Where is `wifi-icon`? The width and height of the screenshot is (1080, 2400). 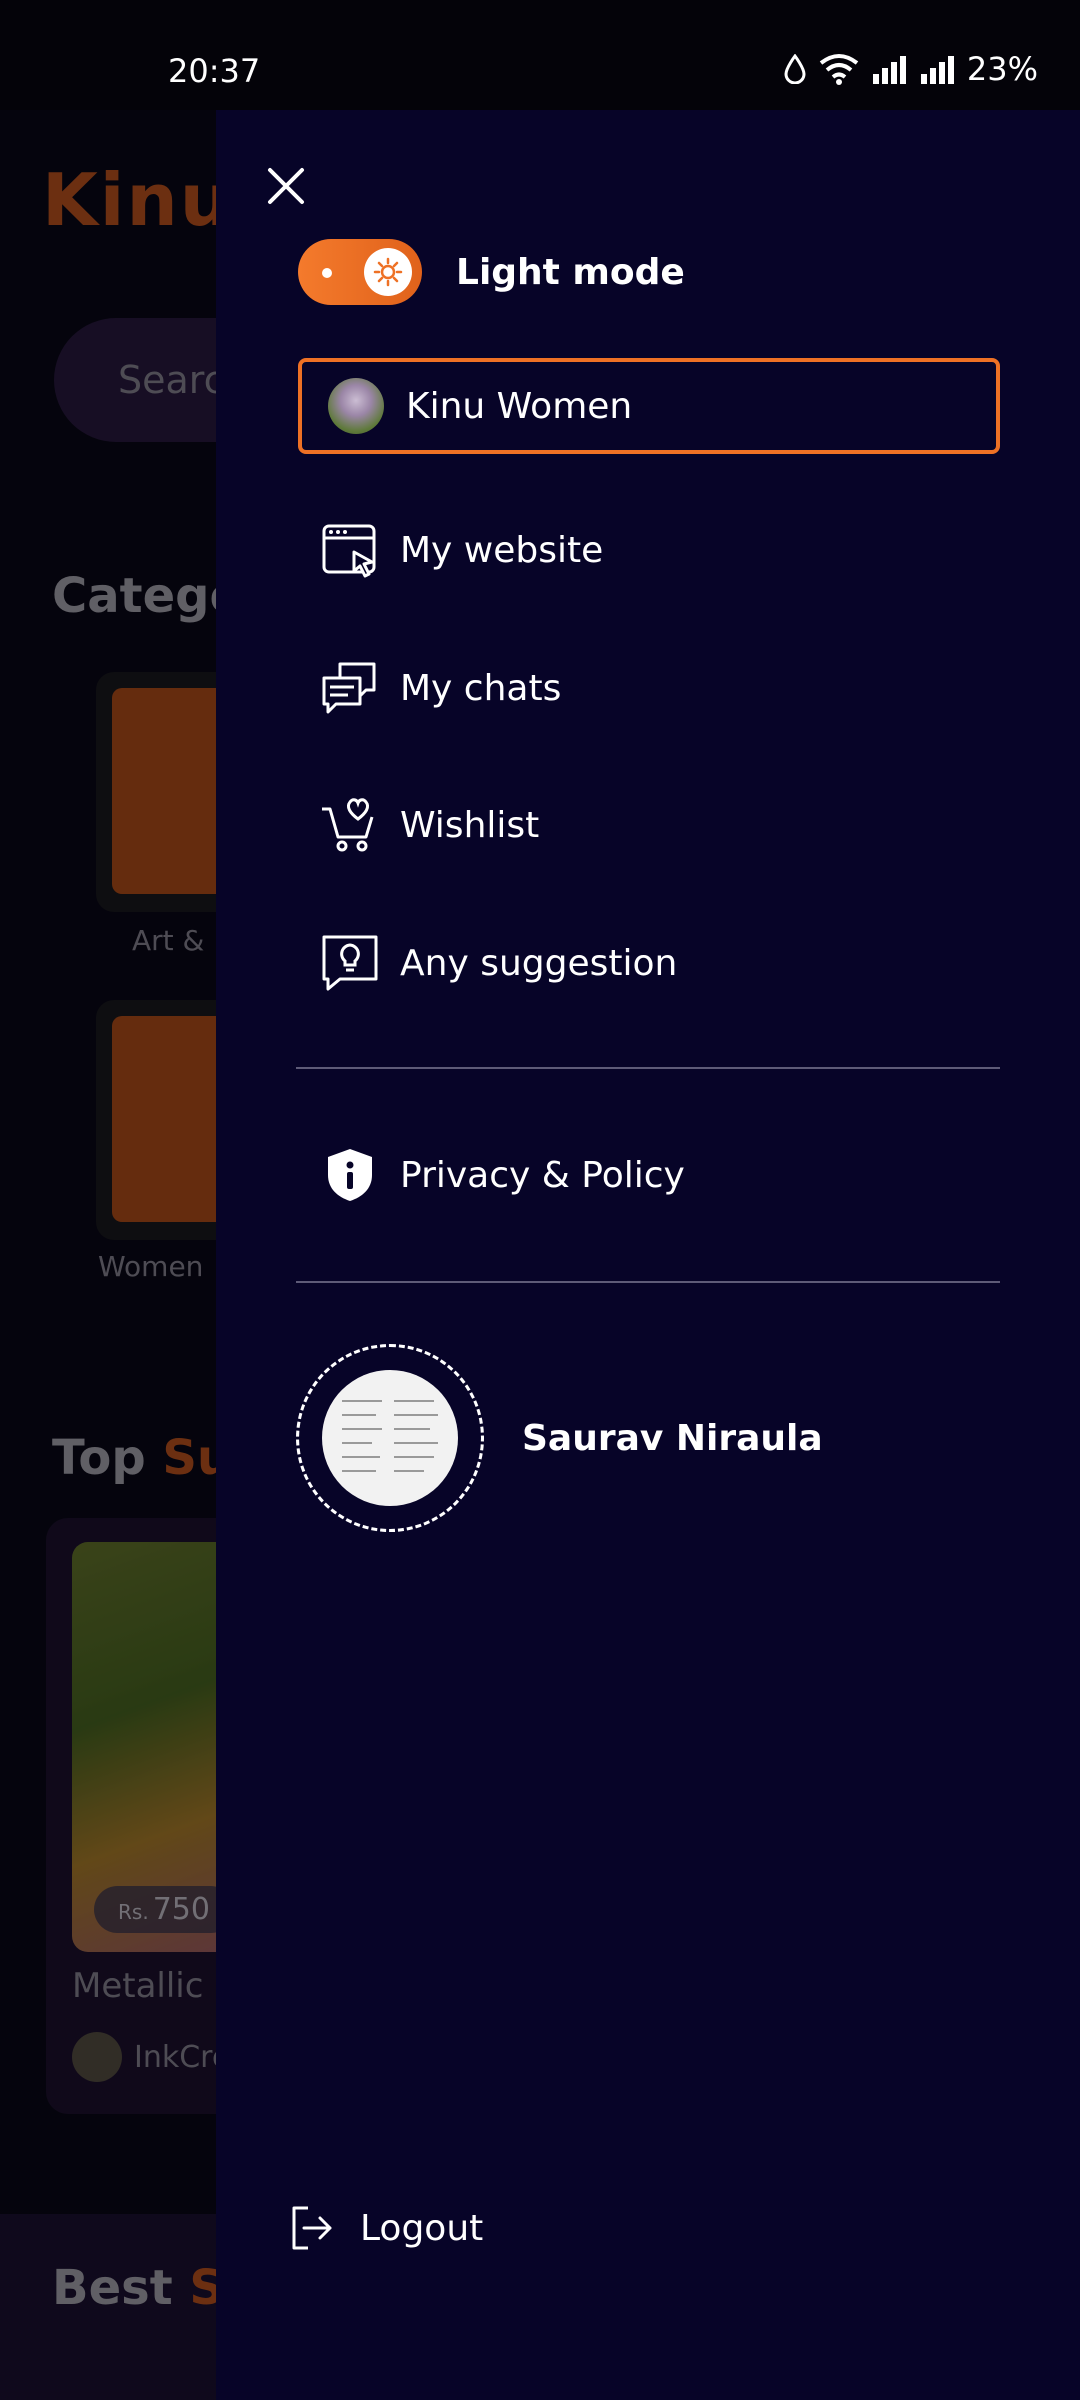 wifi-icon is located at coordinates (839, 69).